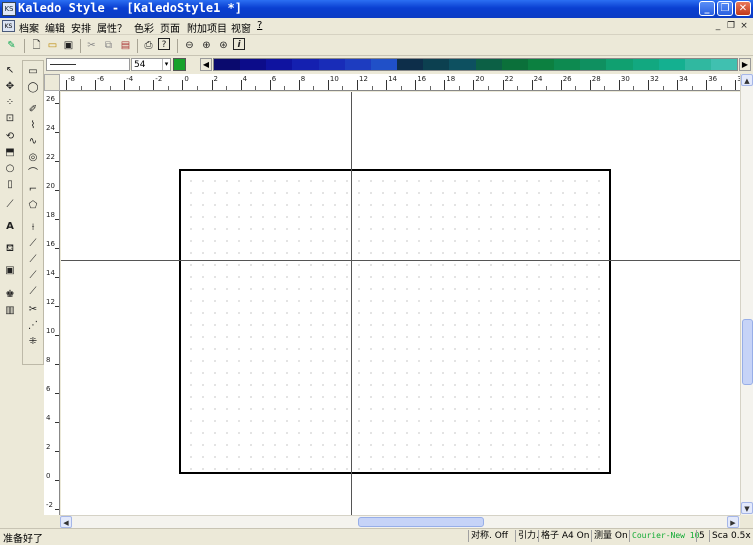  Describe the element at coordinates (747, 508) in the screenshot. I see `scroll-down-icon: ▼` at that location.